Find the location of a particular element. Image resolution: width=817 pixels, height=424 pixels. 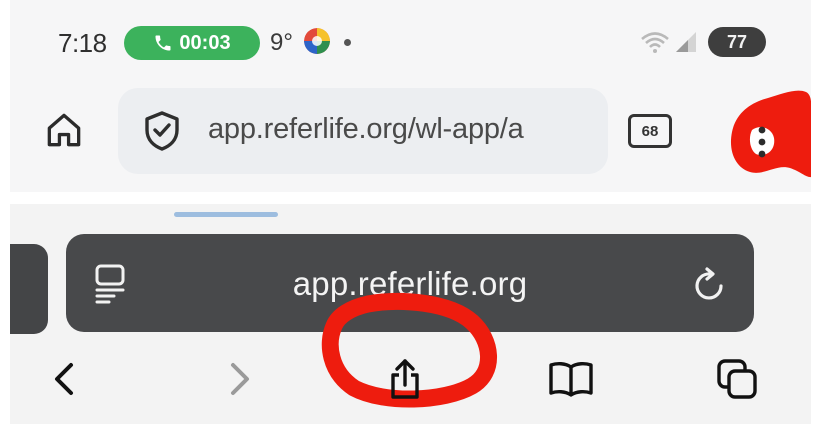

wifi-icon is located at coordinates (655, 42).